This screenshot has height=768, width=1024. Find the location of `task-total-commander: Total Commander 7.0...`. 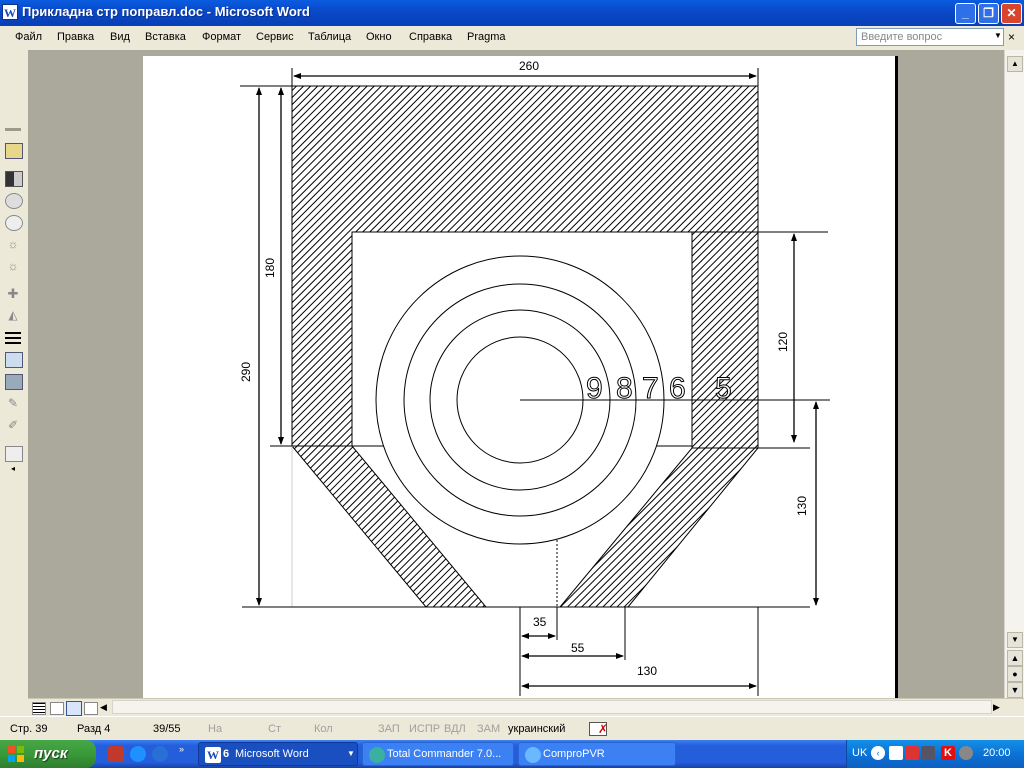

task-total-commander: Total Commander 7.0... is located at coordinates (438, 754).